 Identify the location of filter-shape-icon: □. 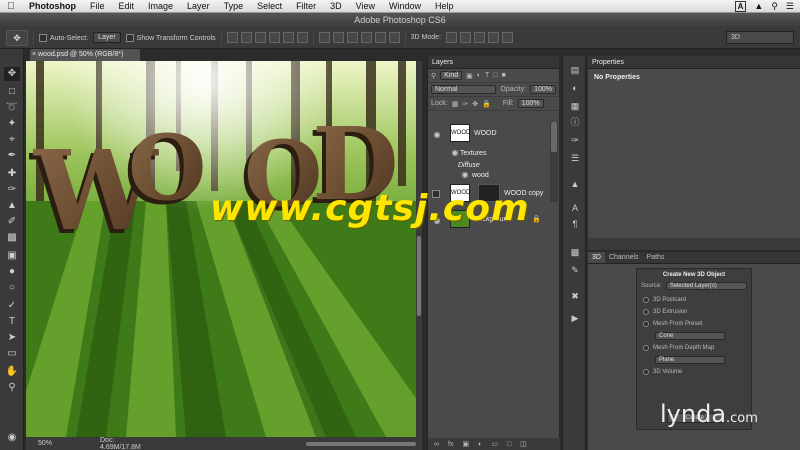
(495, 75).